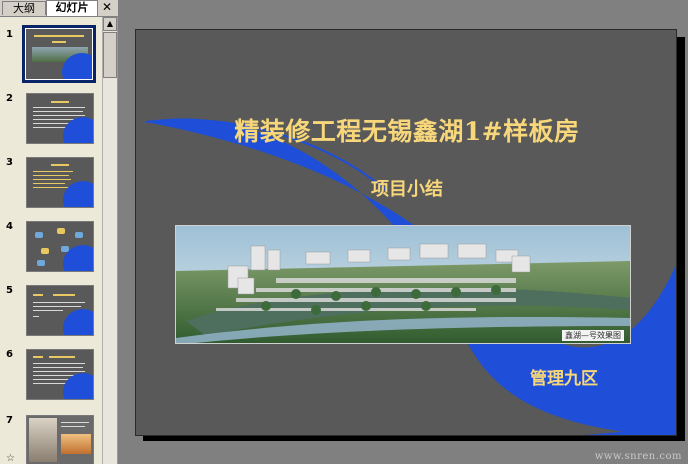 This screenshot has width=688, height=464. I want to click on photo-caption: 鑫湖—号效果图, so click(593, 335).